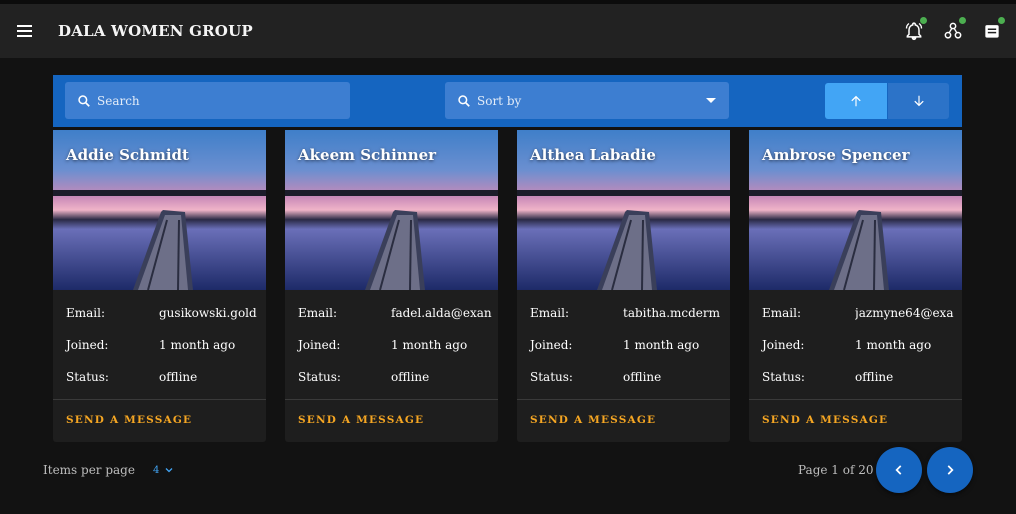 The width and height of the screenshot is (1016, 514). I want to click on email-row: Email: tabitha.mcderm, so click(625, 314).